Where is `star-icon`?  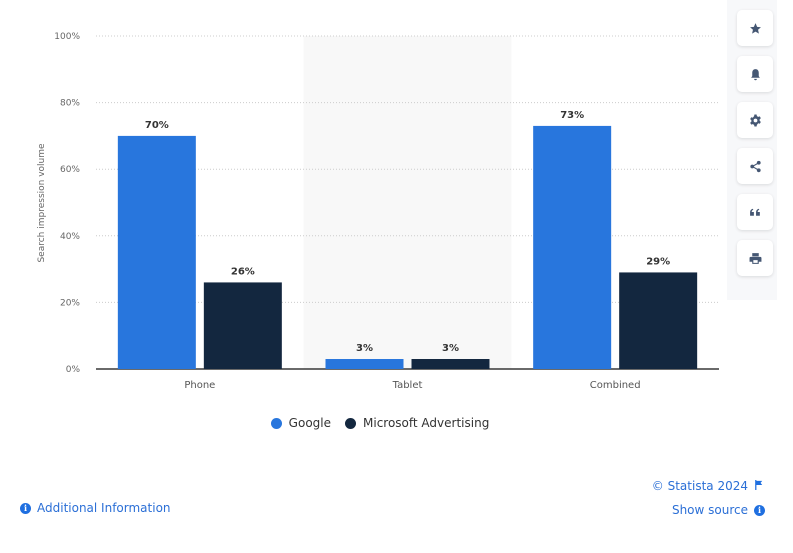 star-icon is located at coordinates (755, 28).